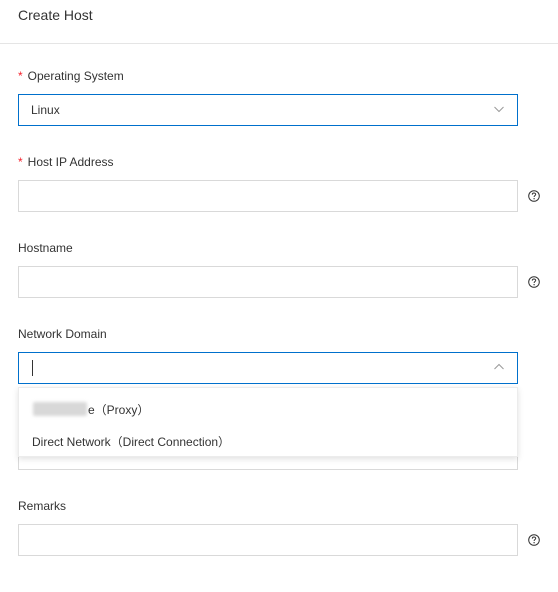 The image size is (558, 592). Describe the element at coordinates (279, 22) in the screenshot. I see `dialog-header: Create Host` at that location.